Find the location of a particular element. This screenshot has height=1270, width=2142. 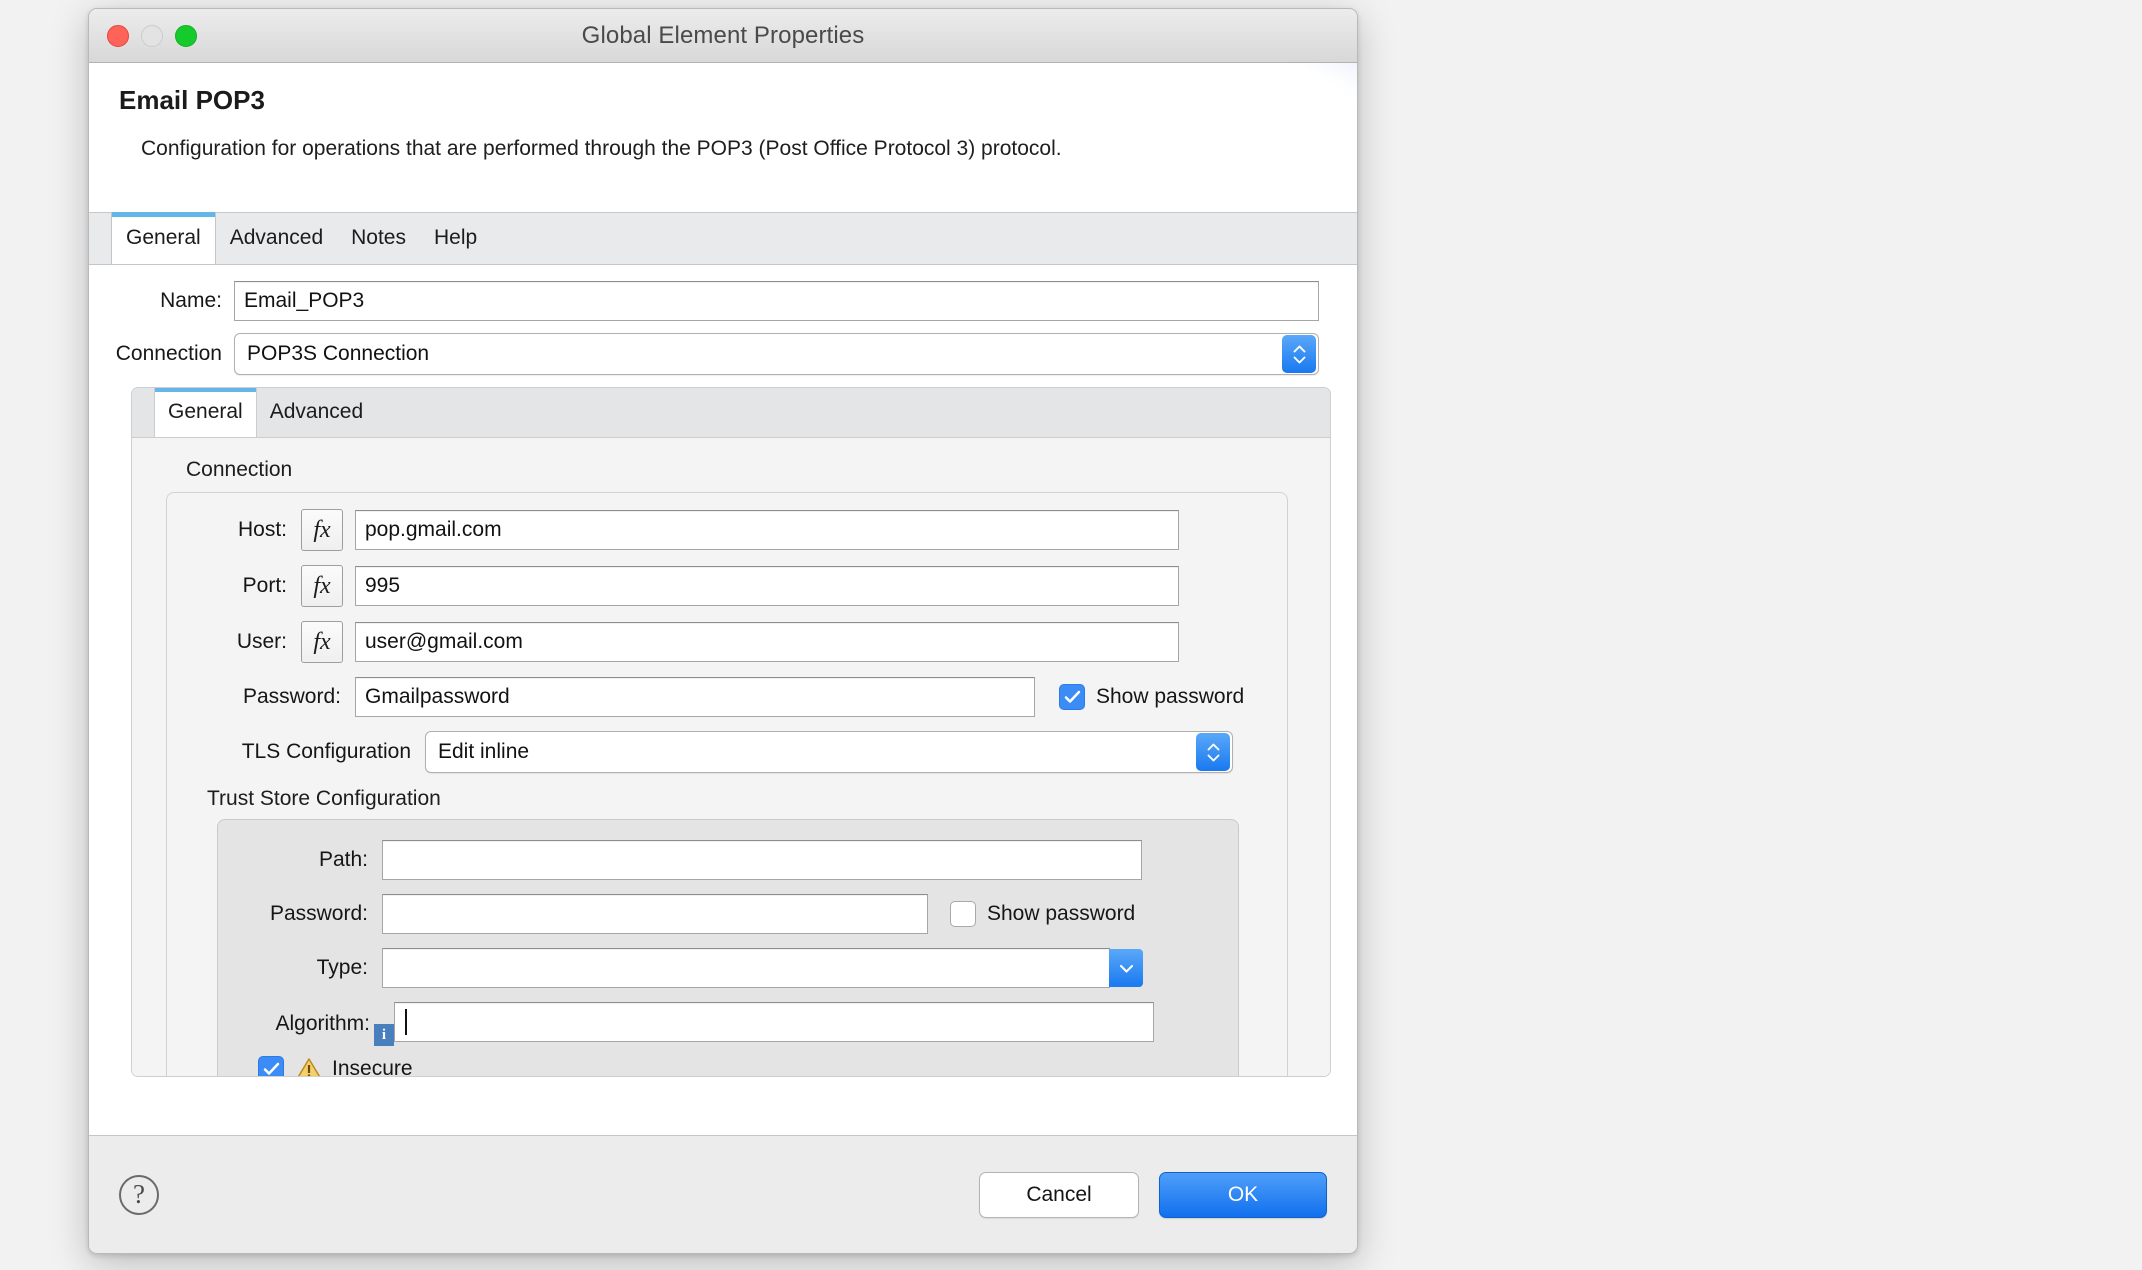

trust-store-type-row: Type: is located at coordinates (728, 968).